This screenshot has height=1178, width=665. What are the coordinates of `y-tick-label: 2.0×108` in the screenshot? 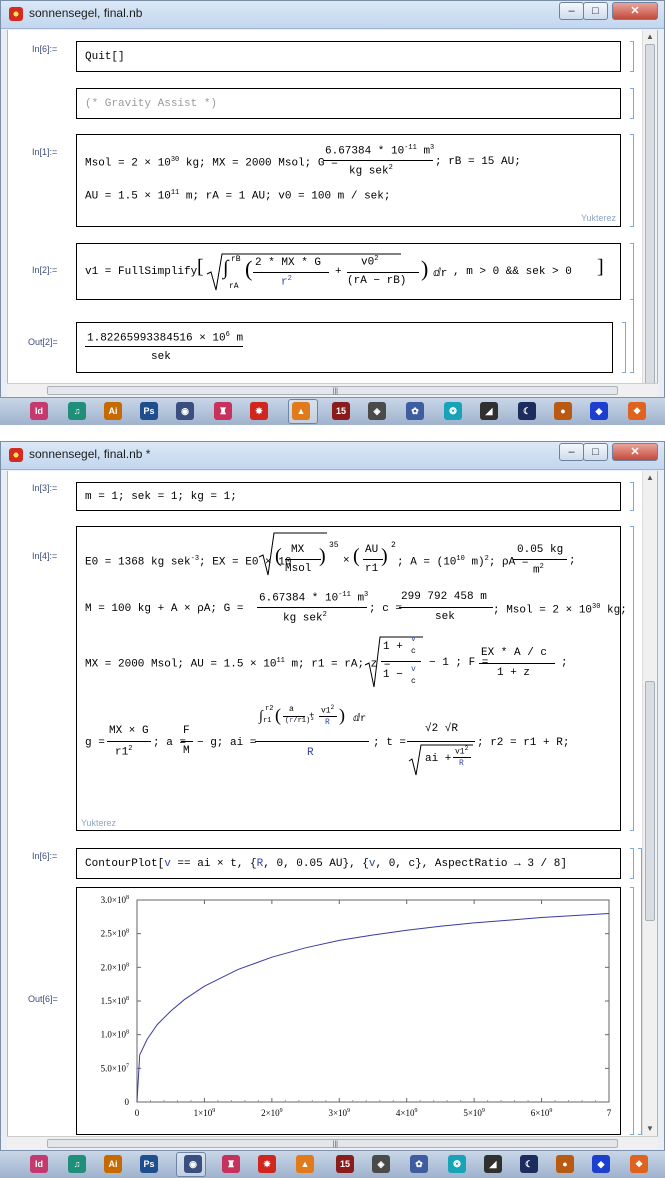 It's located at (115, 967).